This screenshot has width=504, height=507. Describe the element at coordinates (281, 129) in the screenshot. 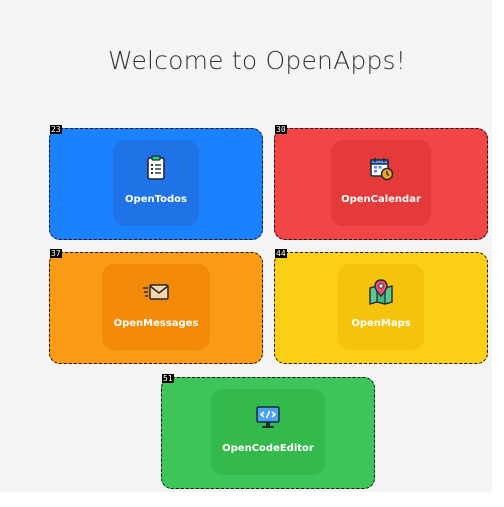

I see `element-id-badge: 30` at that location.